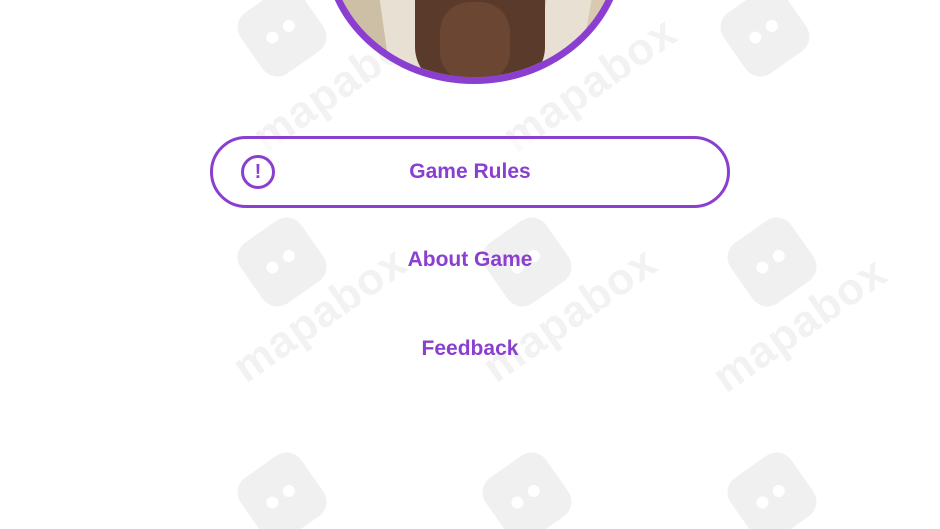  Describe the element at coordinates (799, 325) in the screenshot. I see `watermark-text: mapabox` at that location.